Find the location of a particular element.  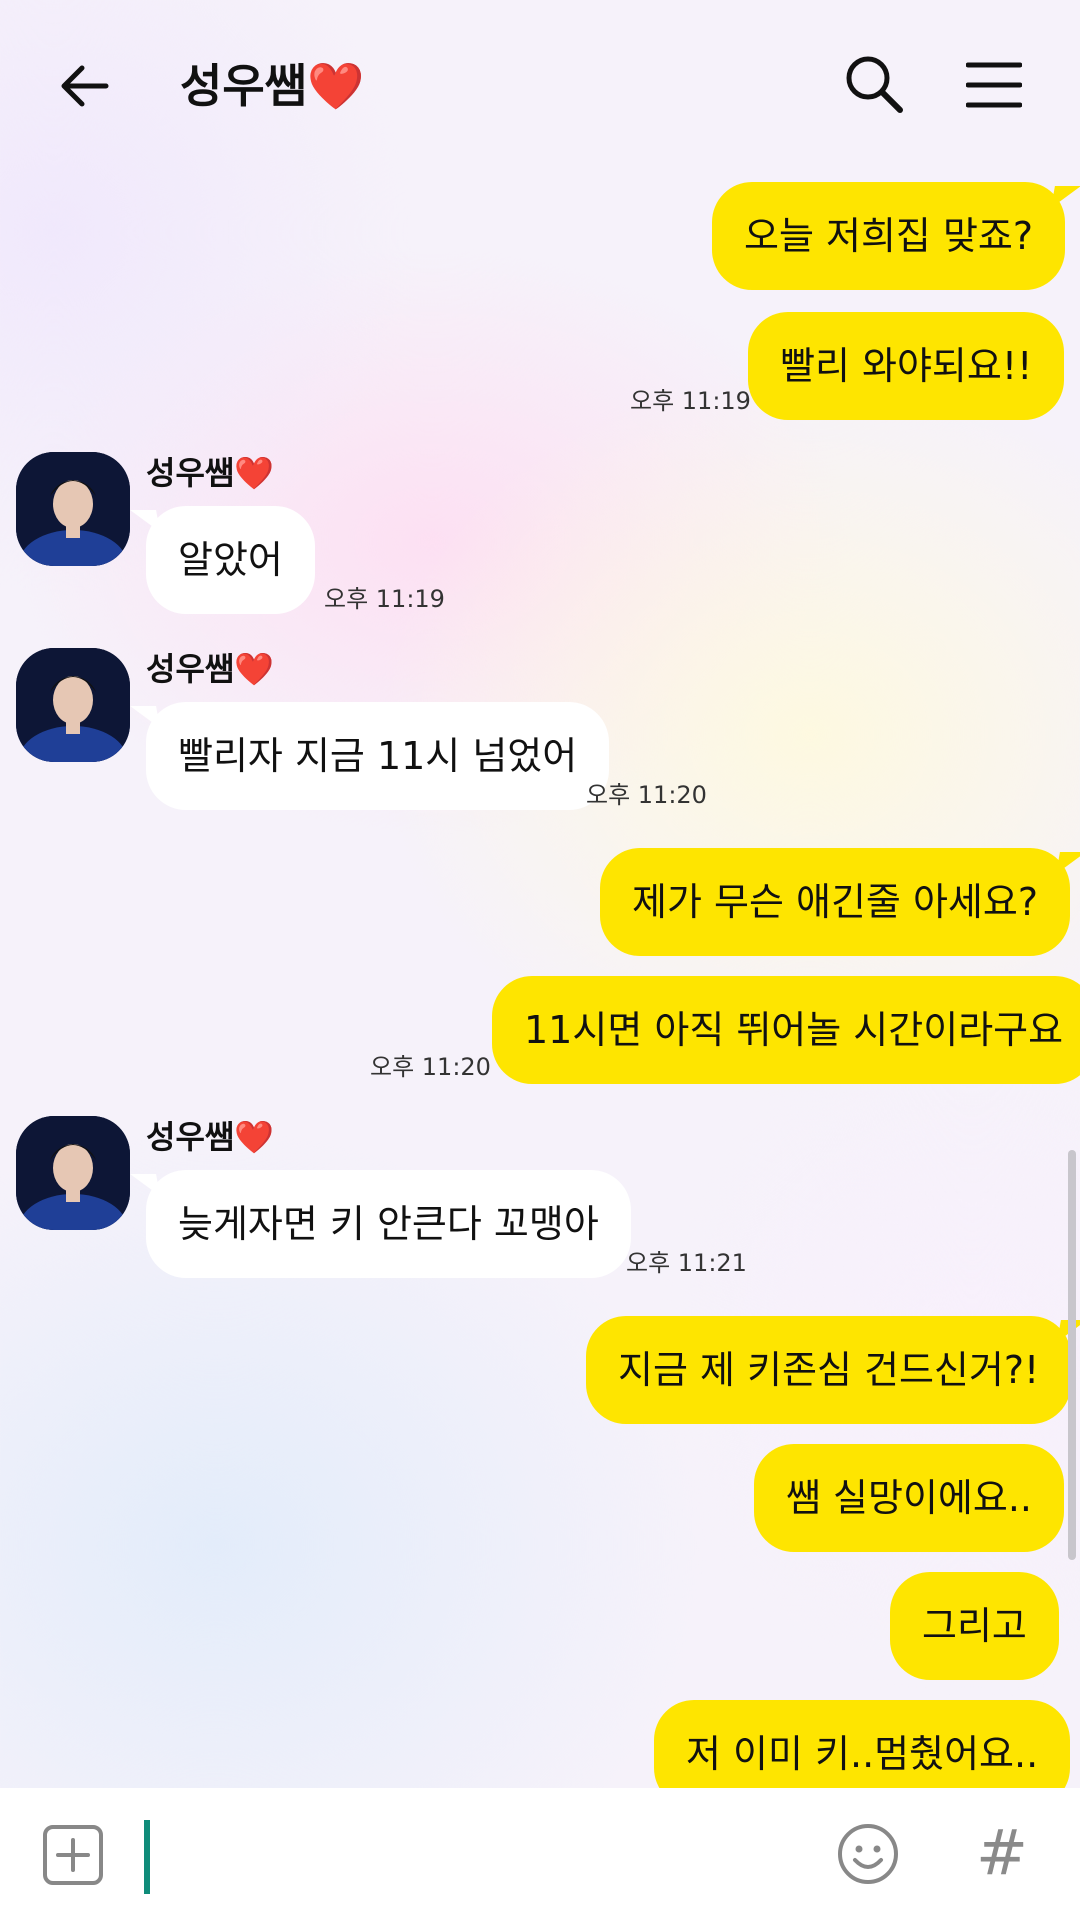

my-message-bubble: 그리고 is located at coordinates (974, 1626).